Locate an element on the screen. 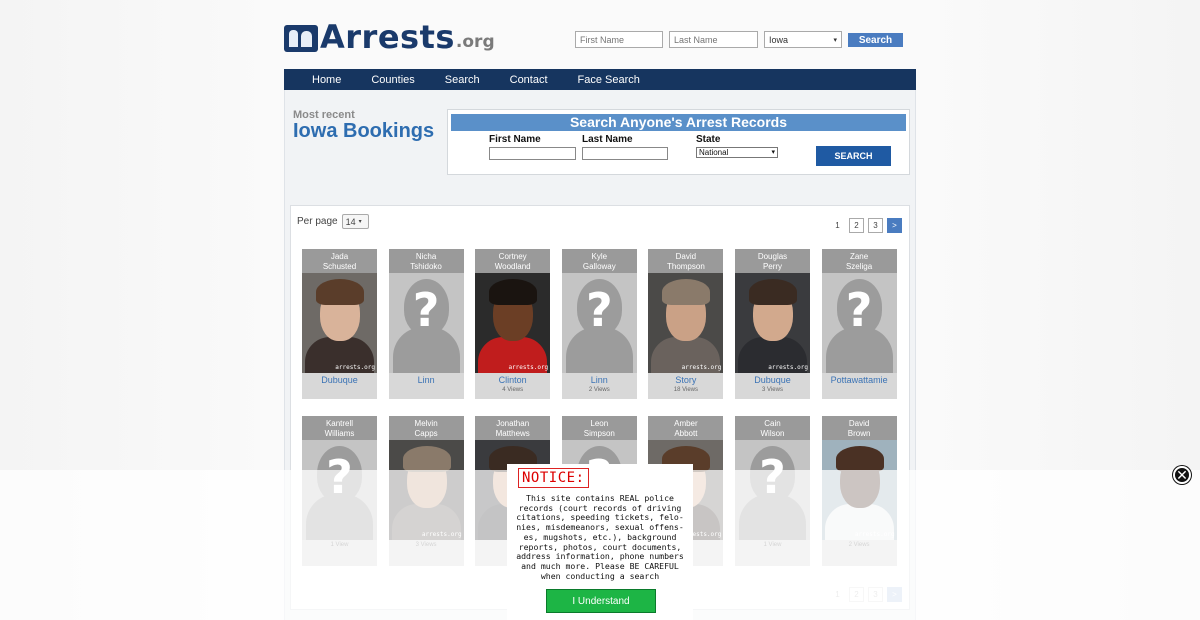  booking-last-name: Woodland is located at coordinates (512, 266).